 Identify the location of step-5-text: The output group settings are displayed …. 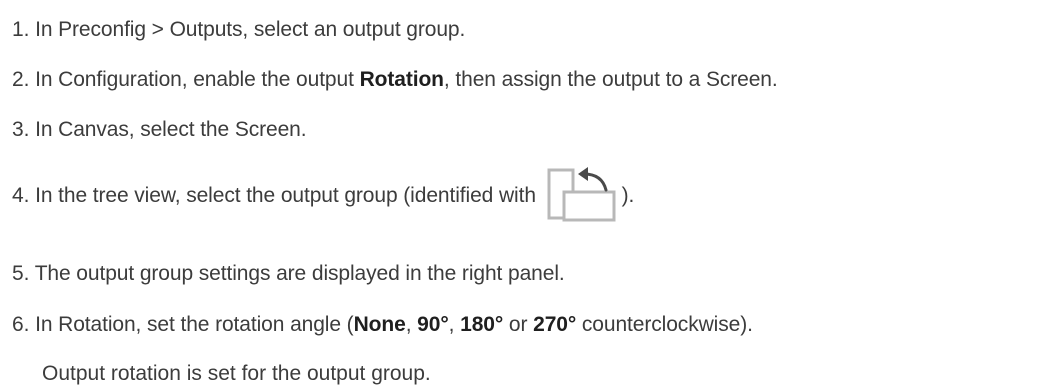
(299, 273).